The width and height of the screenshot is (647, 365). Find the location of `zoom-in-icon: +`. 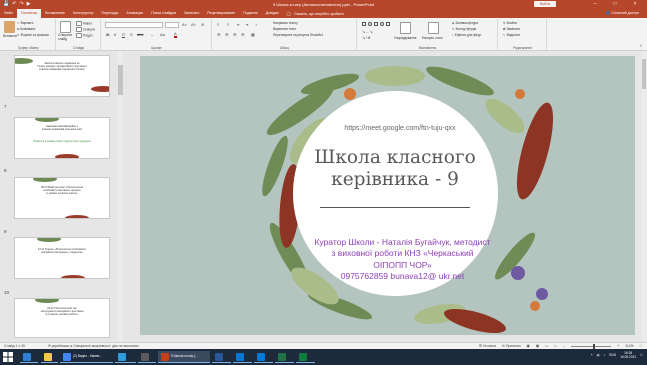

zoom-in-icon: + is located at coordinates (618, 346).